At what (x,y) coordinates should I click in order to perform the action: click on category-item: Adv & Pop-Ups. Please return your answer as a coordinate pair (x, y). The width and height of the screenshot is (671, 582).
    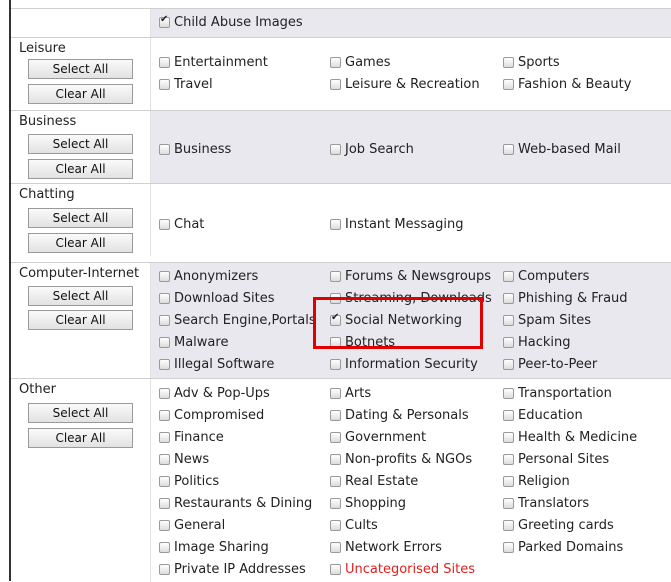
    Looking at the image, I should click on (214, 393).